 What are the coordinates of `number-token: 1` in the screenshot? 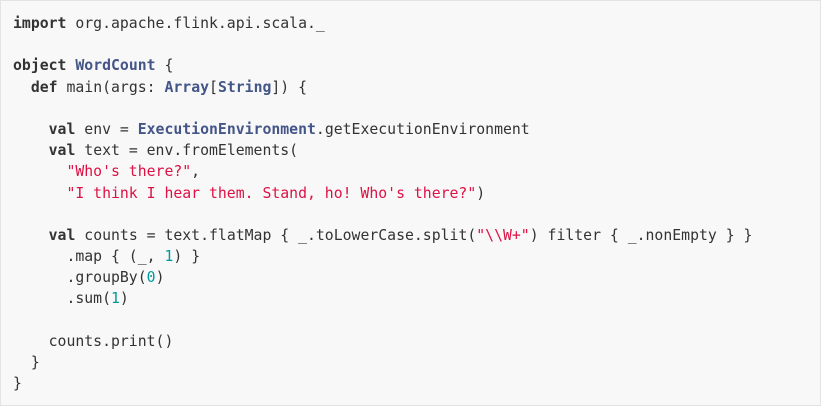 It's located at (115, 299).